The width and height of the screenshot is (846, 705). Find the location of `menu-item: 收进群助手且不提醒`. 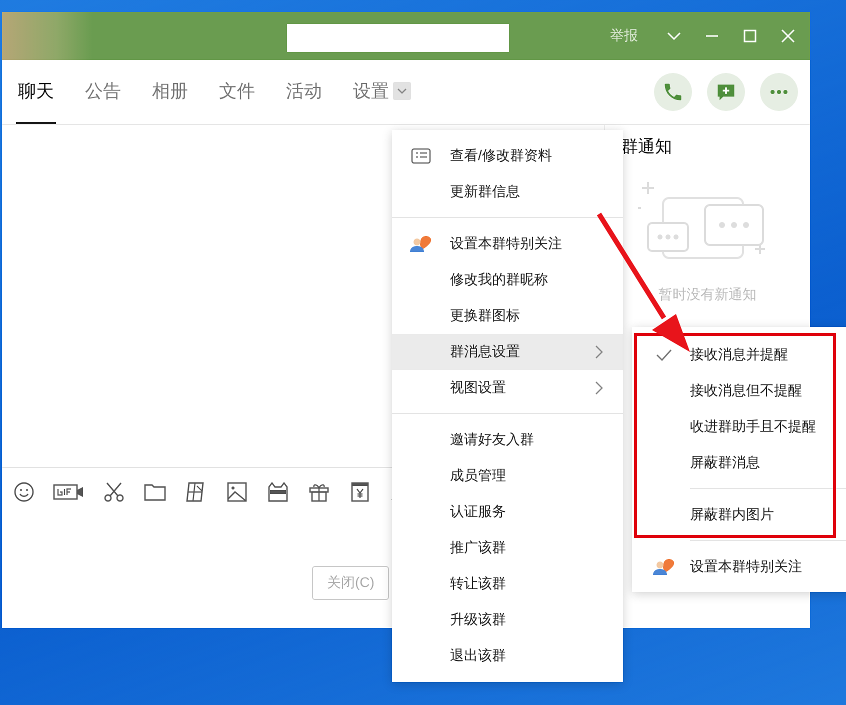

menu-item: 收进群助手且不提醒 is located at coordinates (742, 427).